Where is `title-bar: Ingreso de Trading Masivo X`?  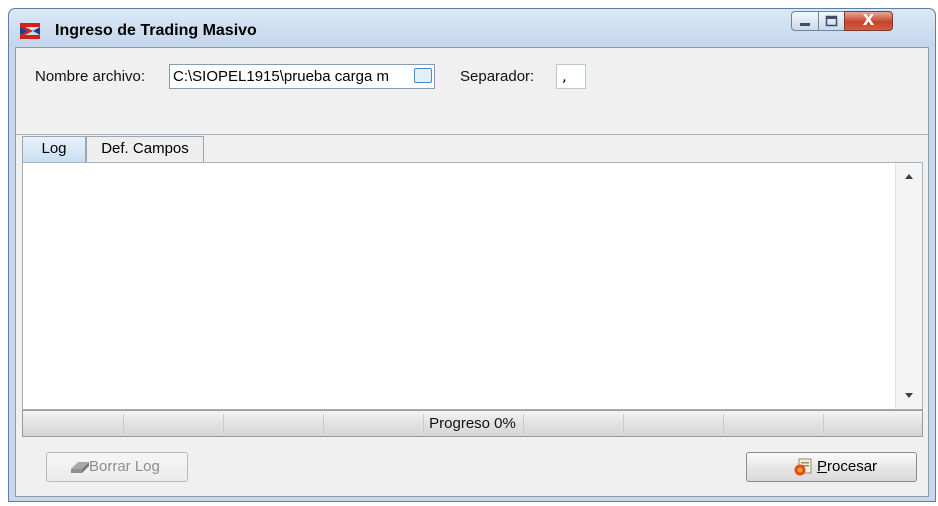
title-bar: Ingreso de Trading Masivo X is located at coordinates (472, 28).